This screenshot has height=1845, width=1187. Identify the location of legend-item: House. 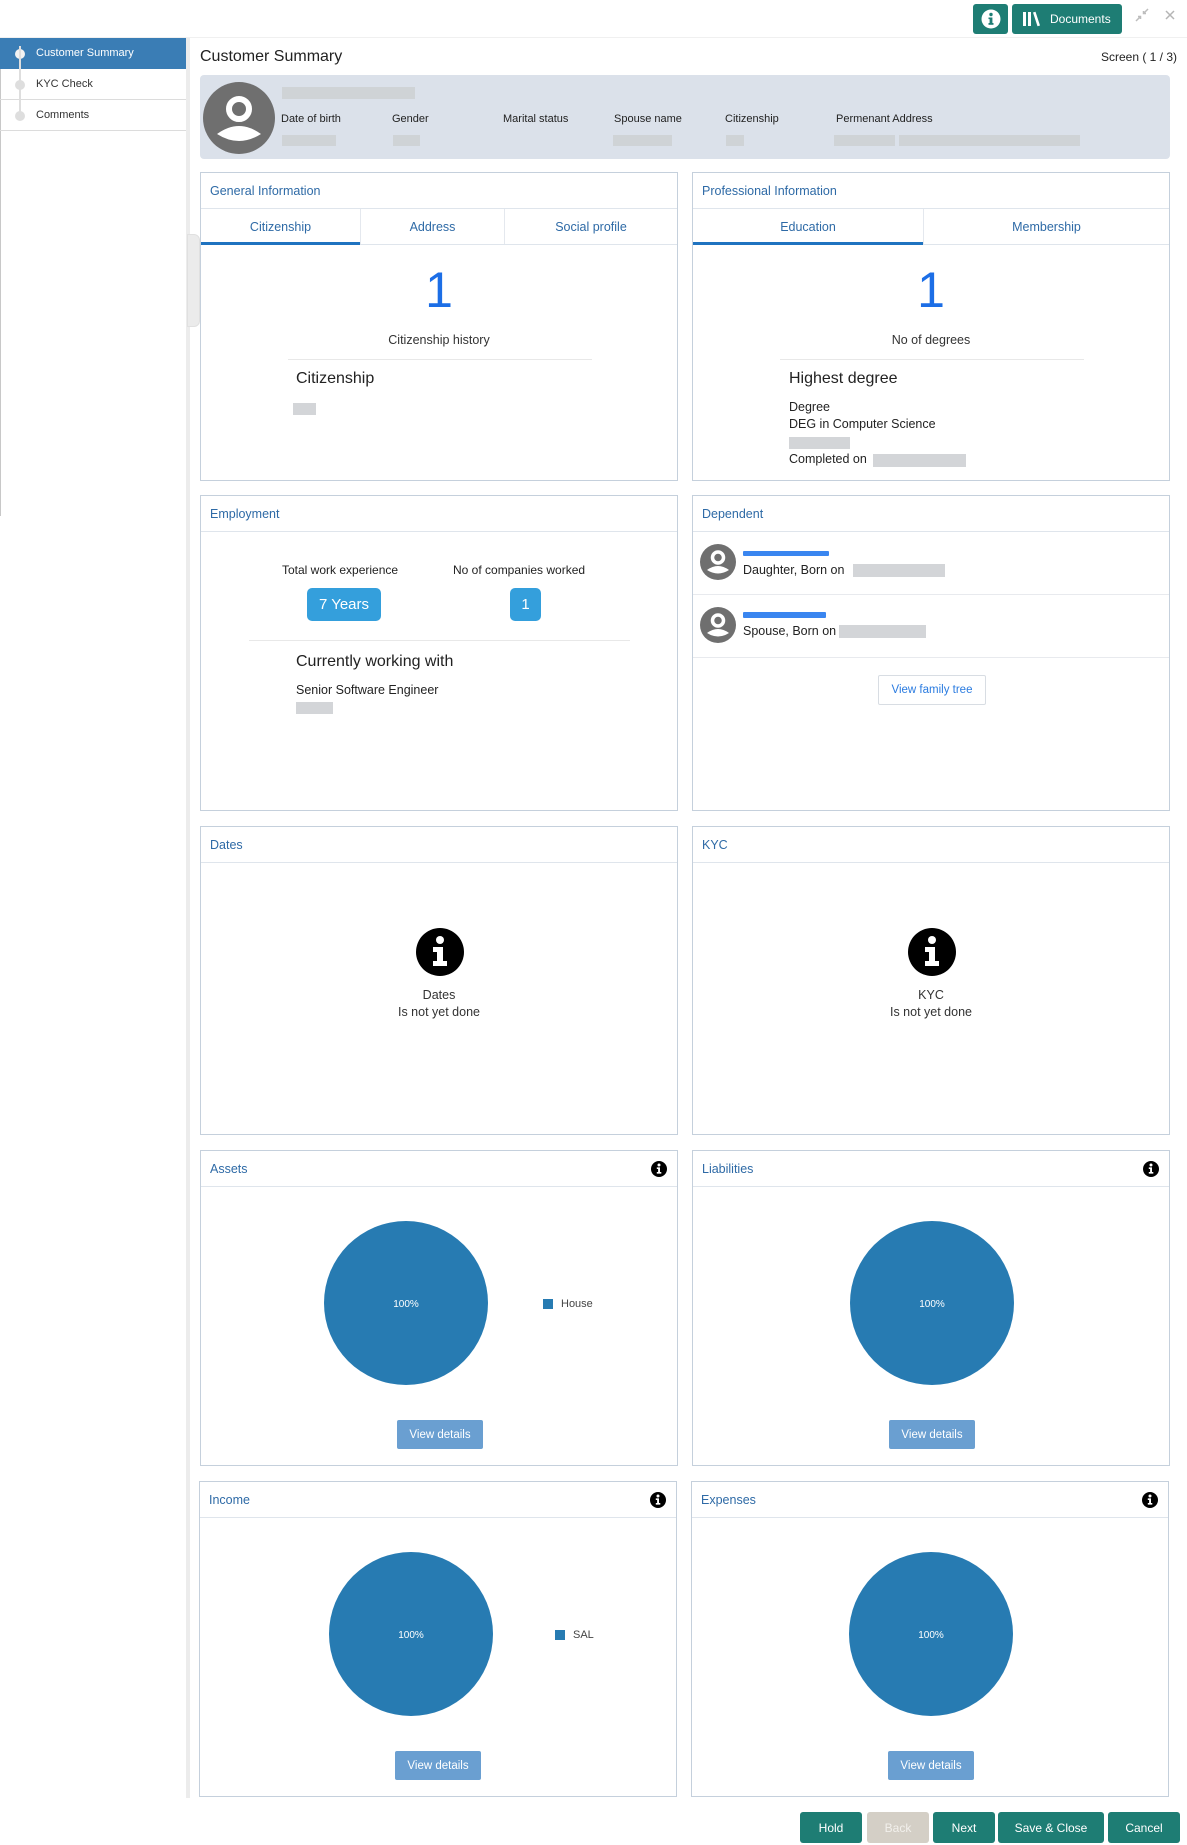
(568, 1304).